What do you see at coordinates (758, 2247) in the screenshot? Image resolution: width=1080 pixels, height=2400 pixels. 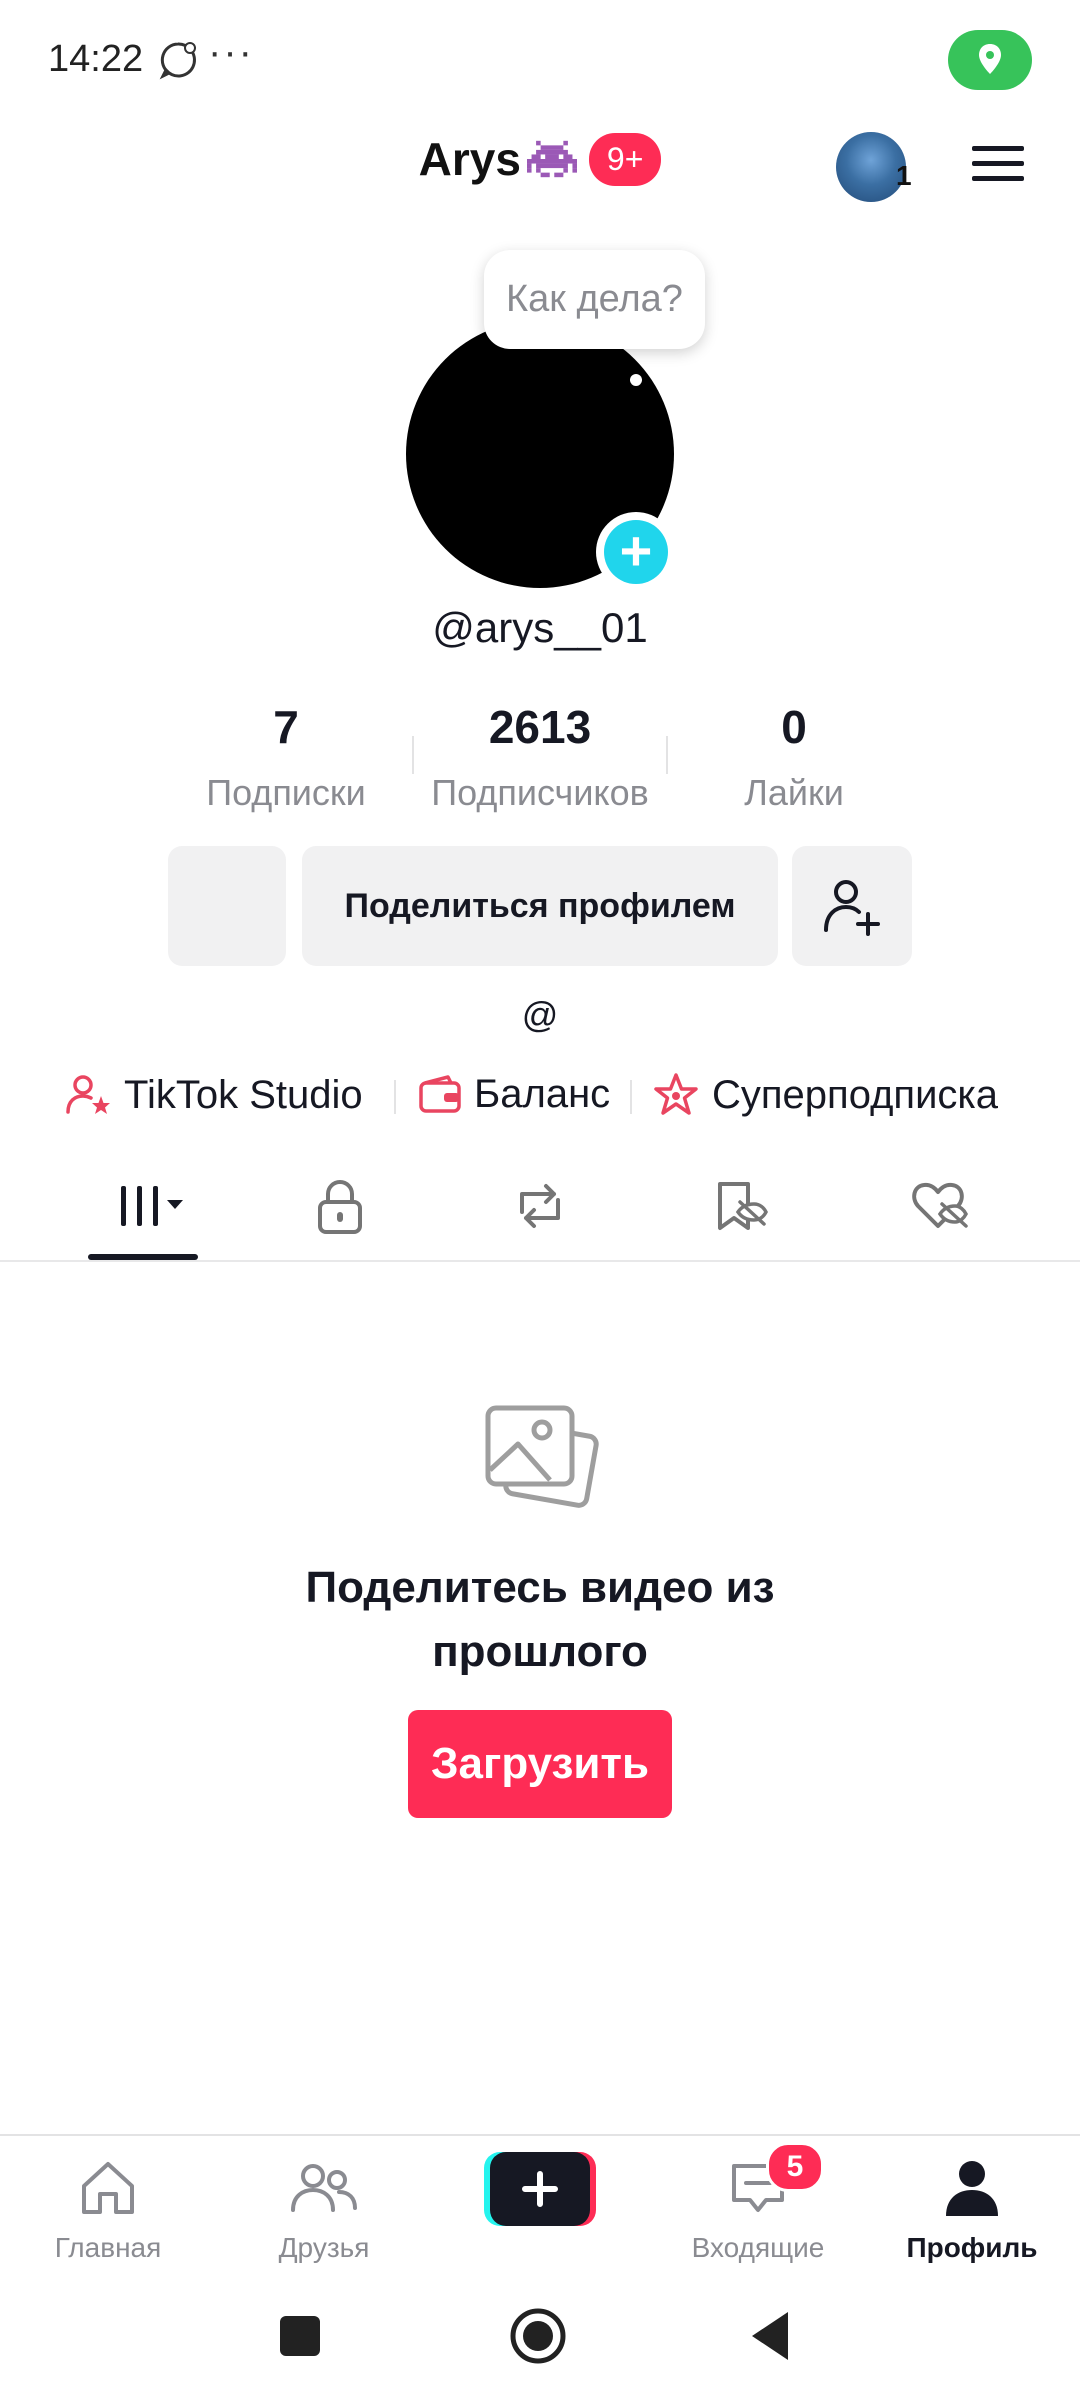 I see `nav-label: Входящие` at bounding box center [758, 2247].